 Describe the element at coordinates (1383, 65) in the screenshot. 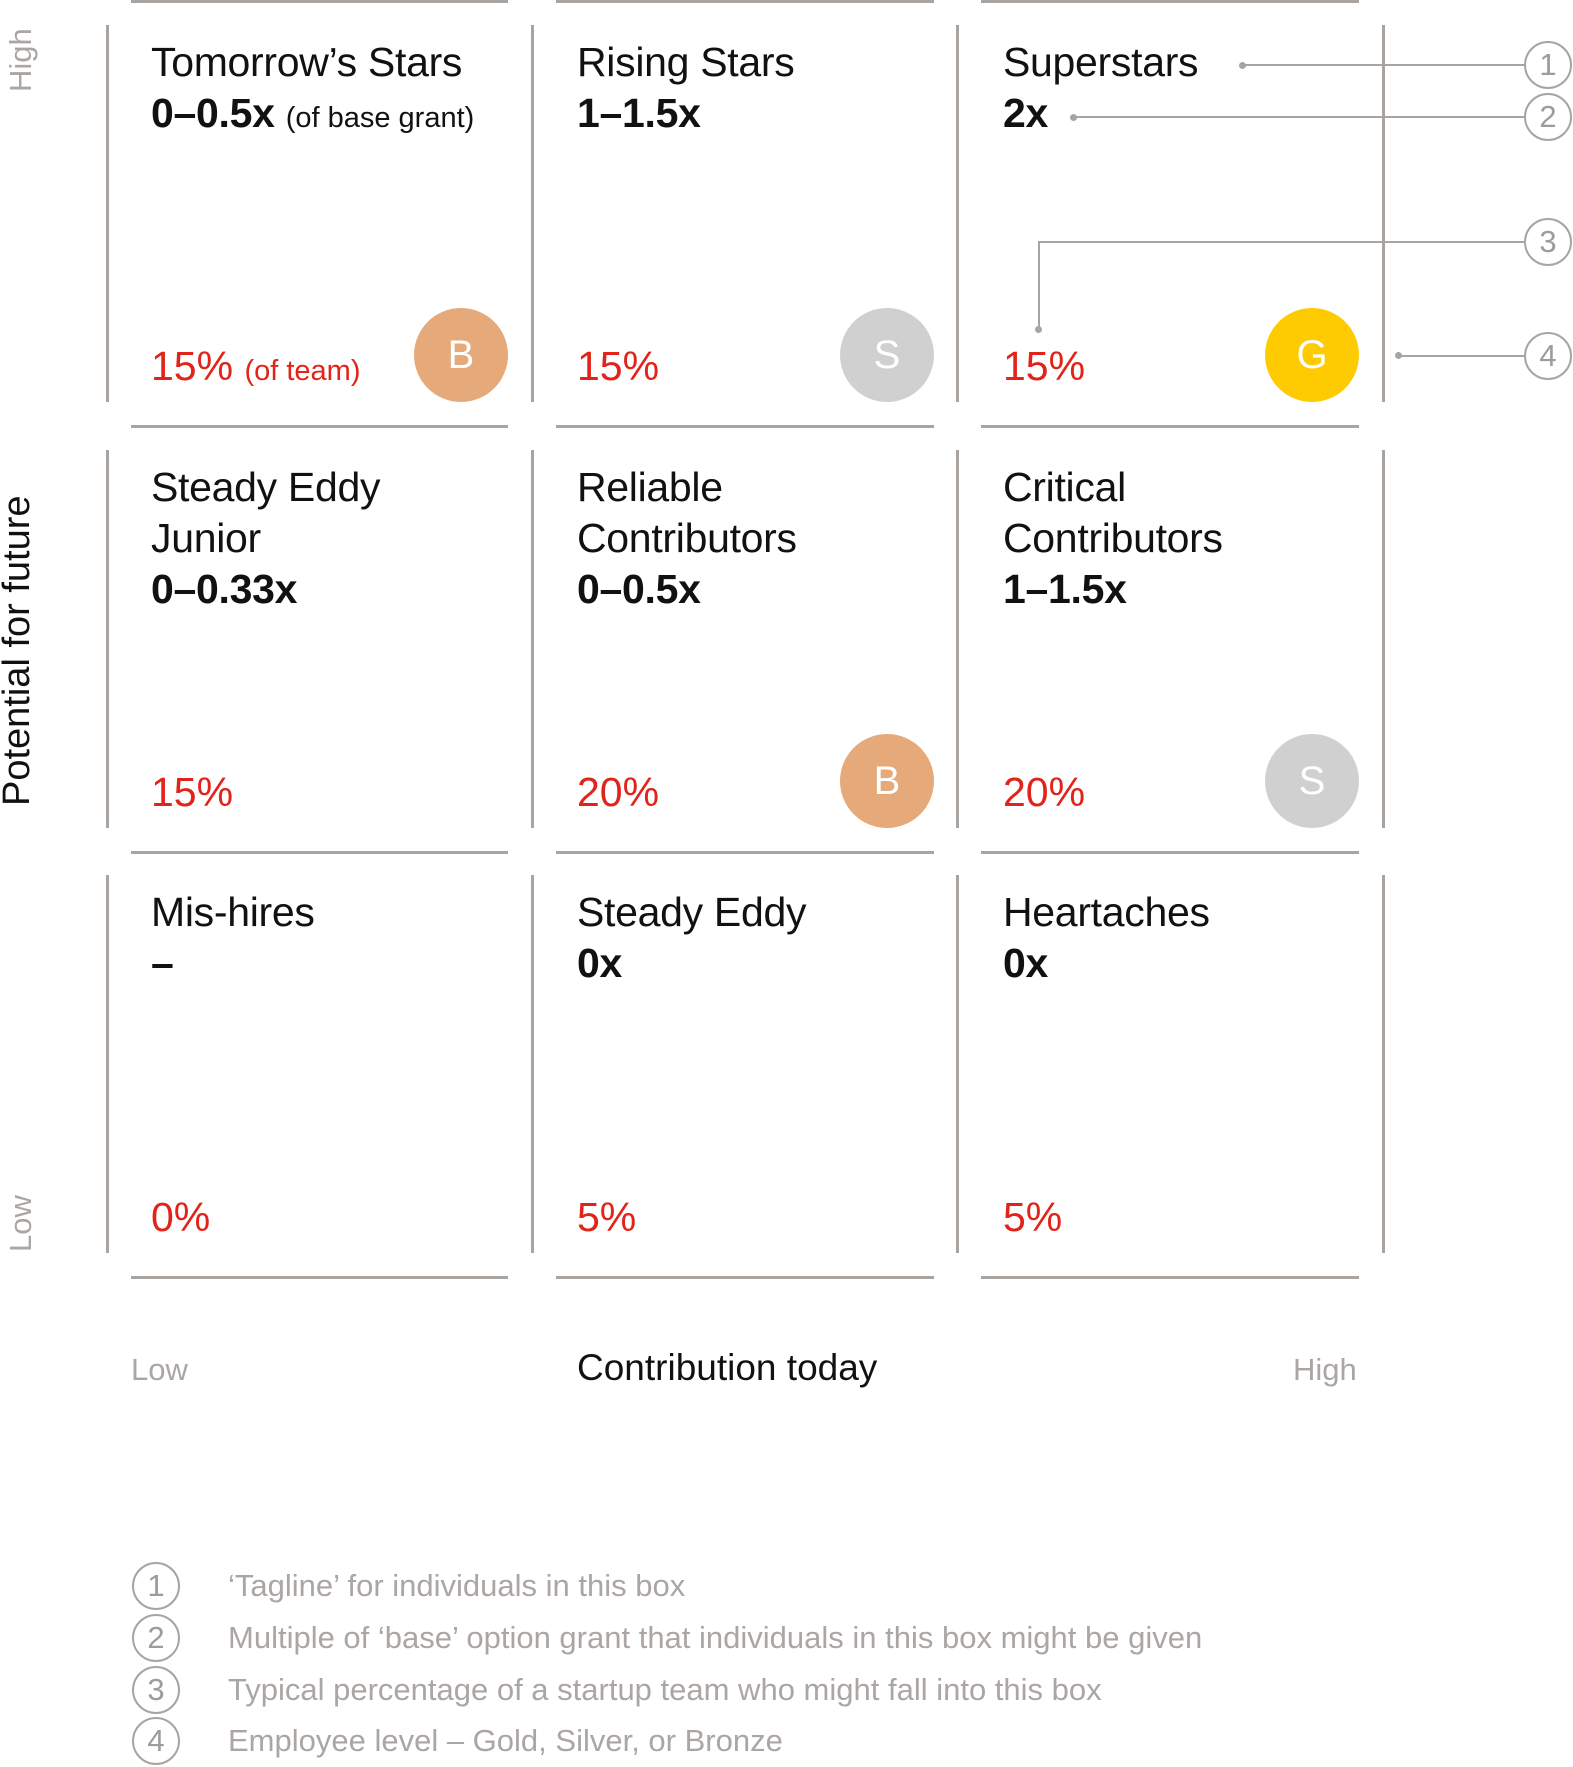

I see `callout-1-leader-line` at that location.